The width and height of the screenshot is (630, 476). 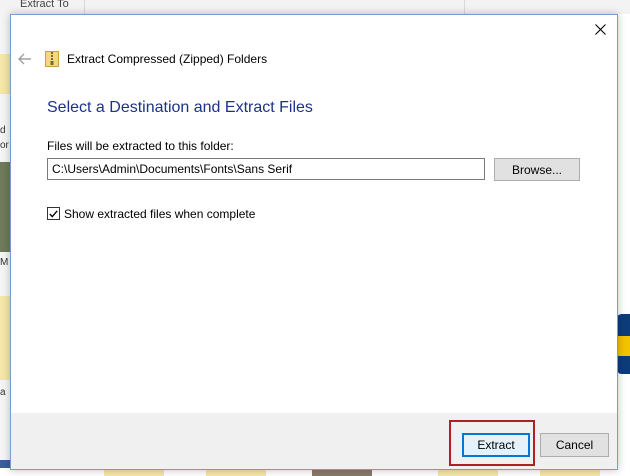 What do you see at coordinates (140, 146) in the screenshot?
I see `destination-label: Files will be extracted to this folder:` at bounding box center [140, 146].